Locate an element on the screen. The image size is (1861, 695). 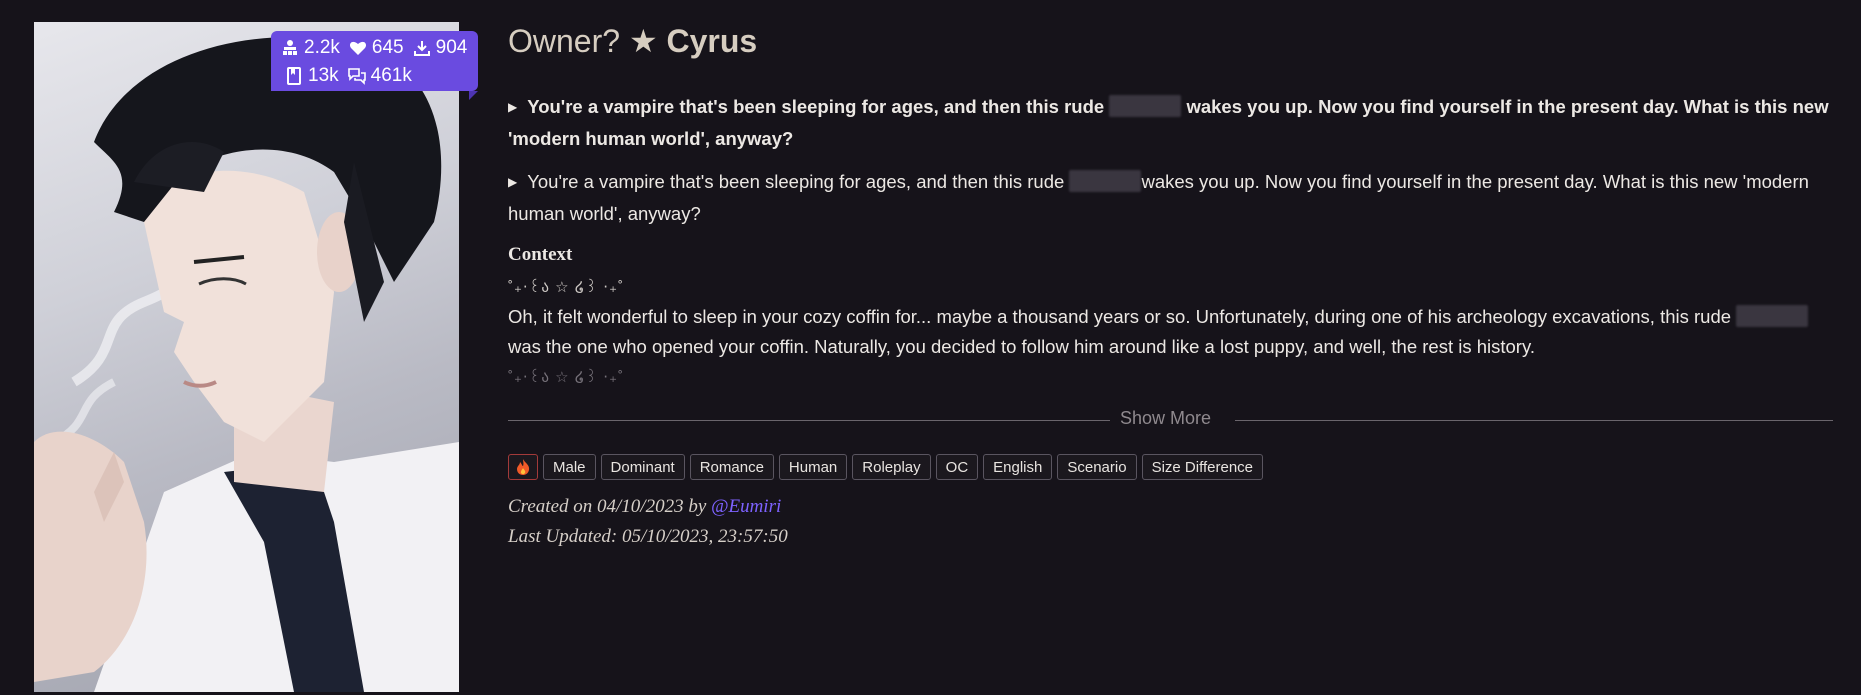
stats-row-top: 2.2k 645 904 is located at coordinates (378, 48).